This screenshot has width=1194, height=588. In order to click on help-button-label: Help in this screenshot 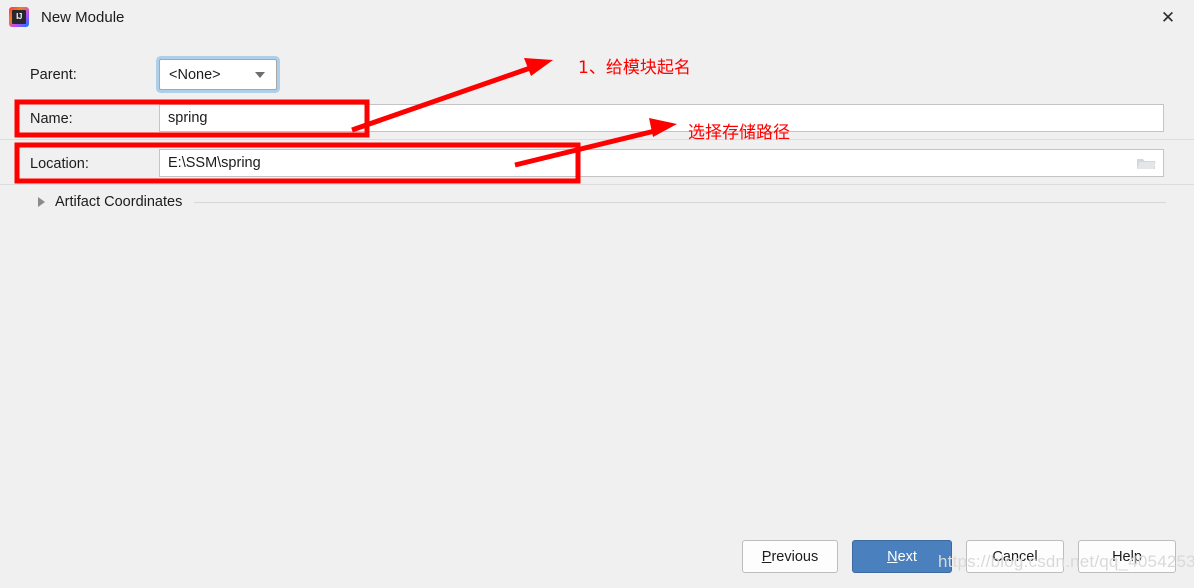, I will do `click(1127, 556)`.